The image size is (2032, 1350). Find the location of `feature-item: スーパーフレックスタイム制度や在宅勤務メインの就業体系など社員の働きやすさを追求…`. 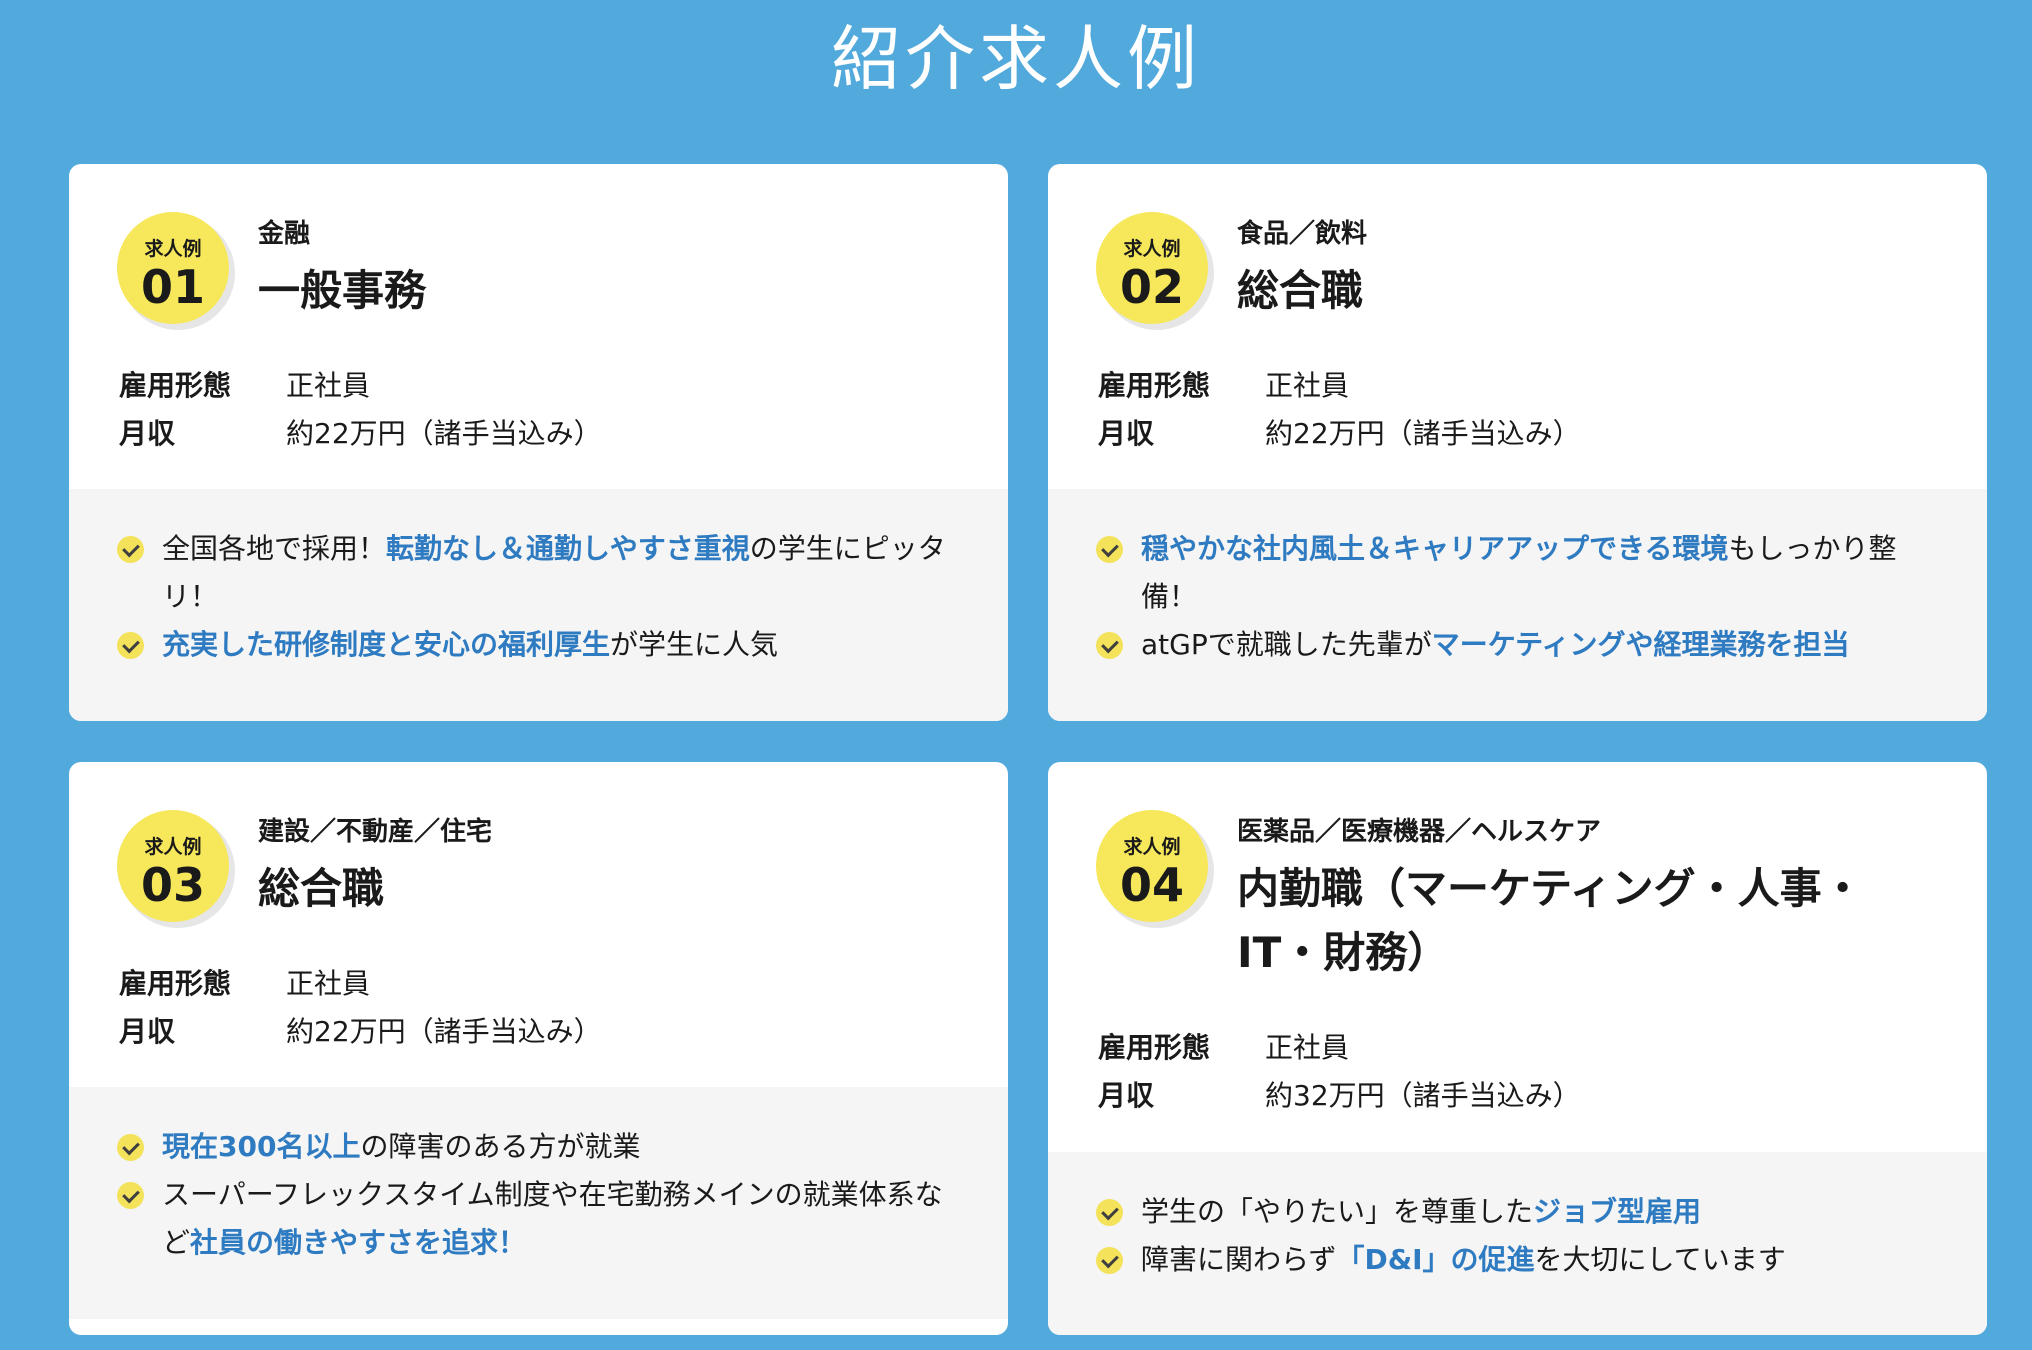

feature-item: スーパーフレックスタイム制度や在宅勤務メインの就業体系など社員の働きやすさを追求… is located at coordinates (537, 1219).